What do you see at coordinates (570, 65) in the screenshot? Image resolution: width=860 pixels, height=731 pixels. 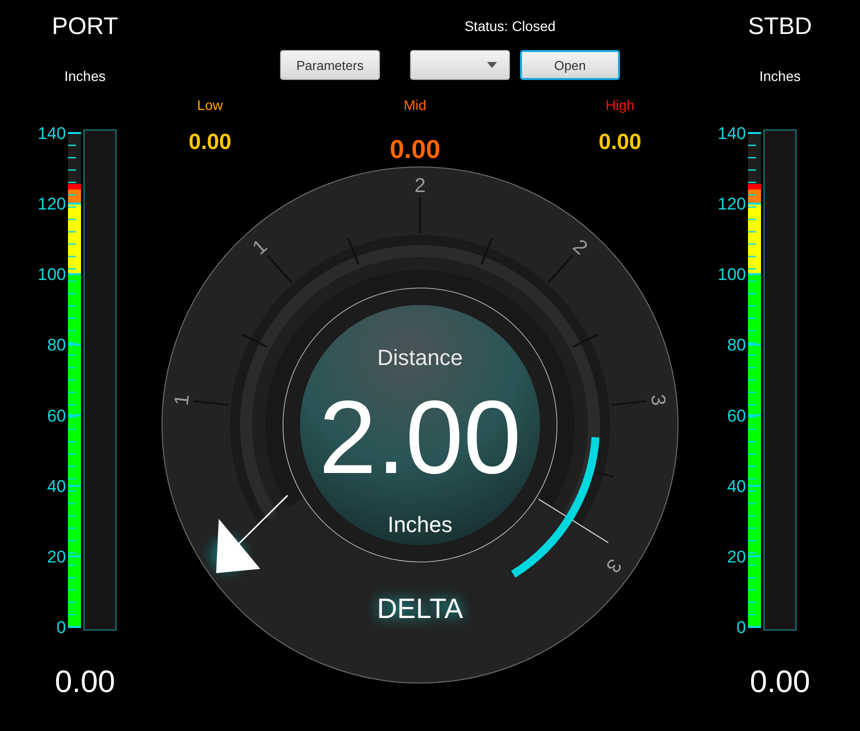 I see `action-button: Open` at bounding box center [570, 65].